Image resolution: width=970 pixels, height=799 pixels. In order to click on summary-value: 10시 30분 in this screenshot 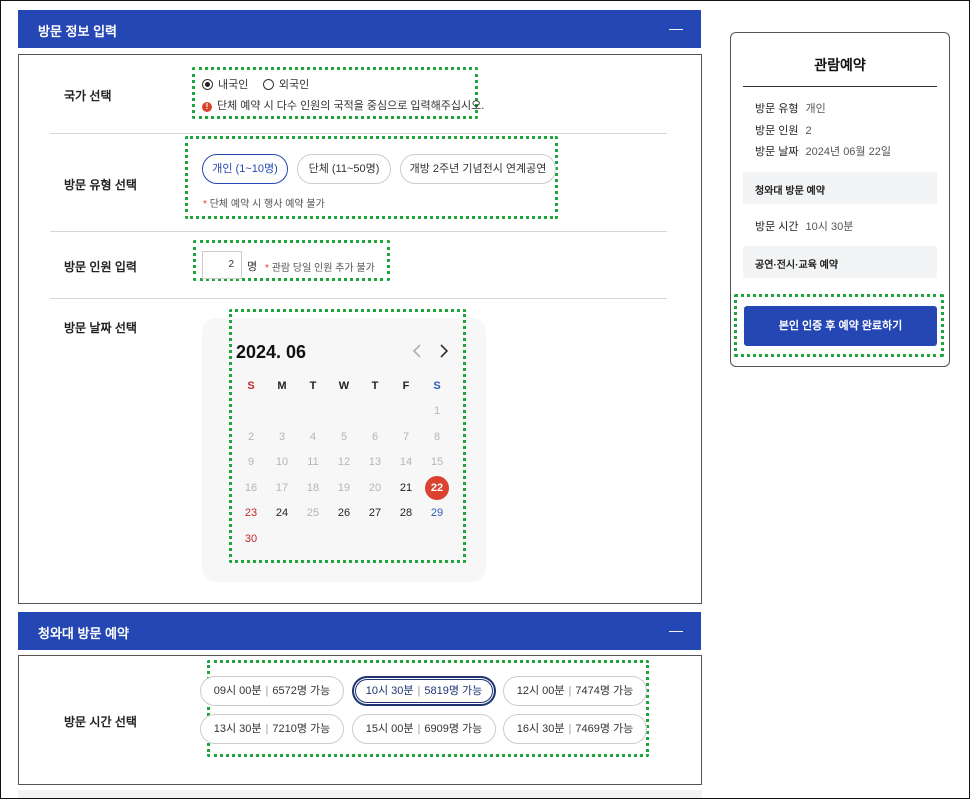, I will do `click(829, 227)`.